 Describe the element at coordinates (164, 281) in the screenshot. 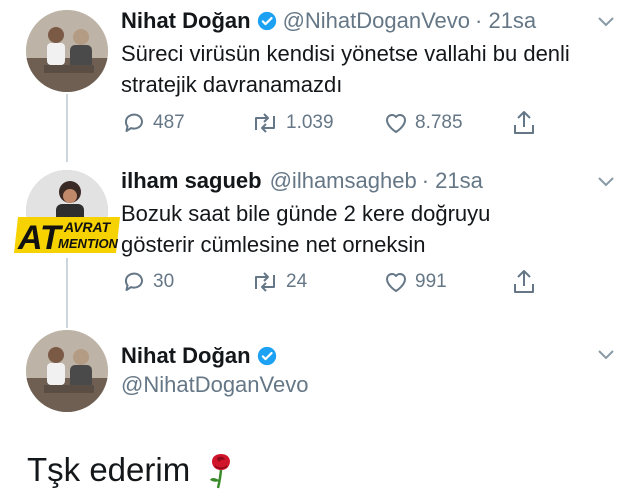

I see `reply-count: 30` at that location.